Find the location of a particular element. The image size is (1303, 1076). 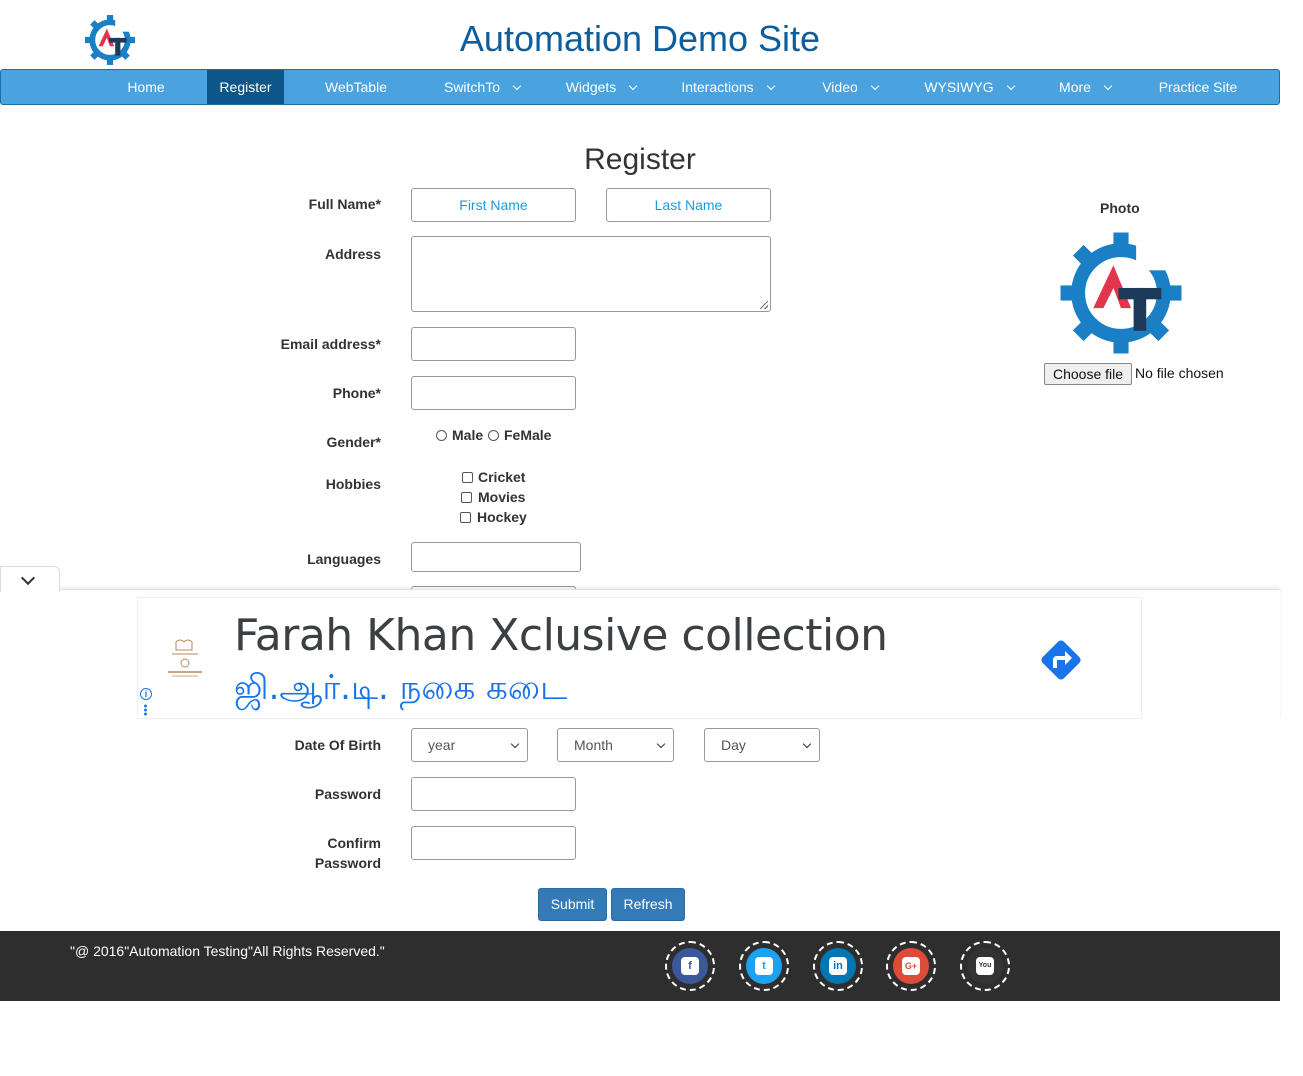

nav-more-label: More is located at coordinates (1075, 87).